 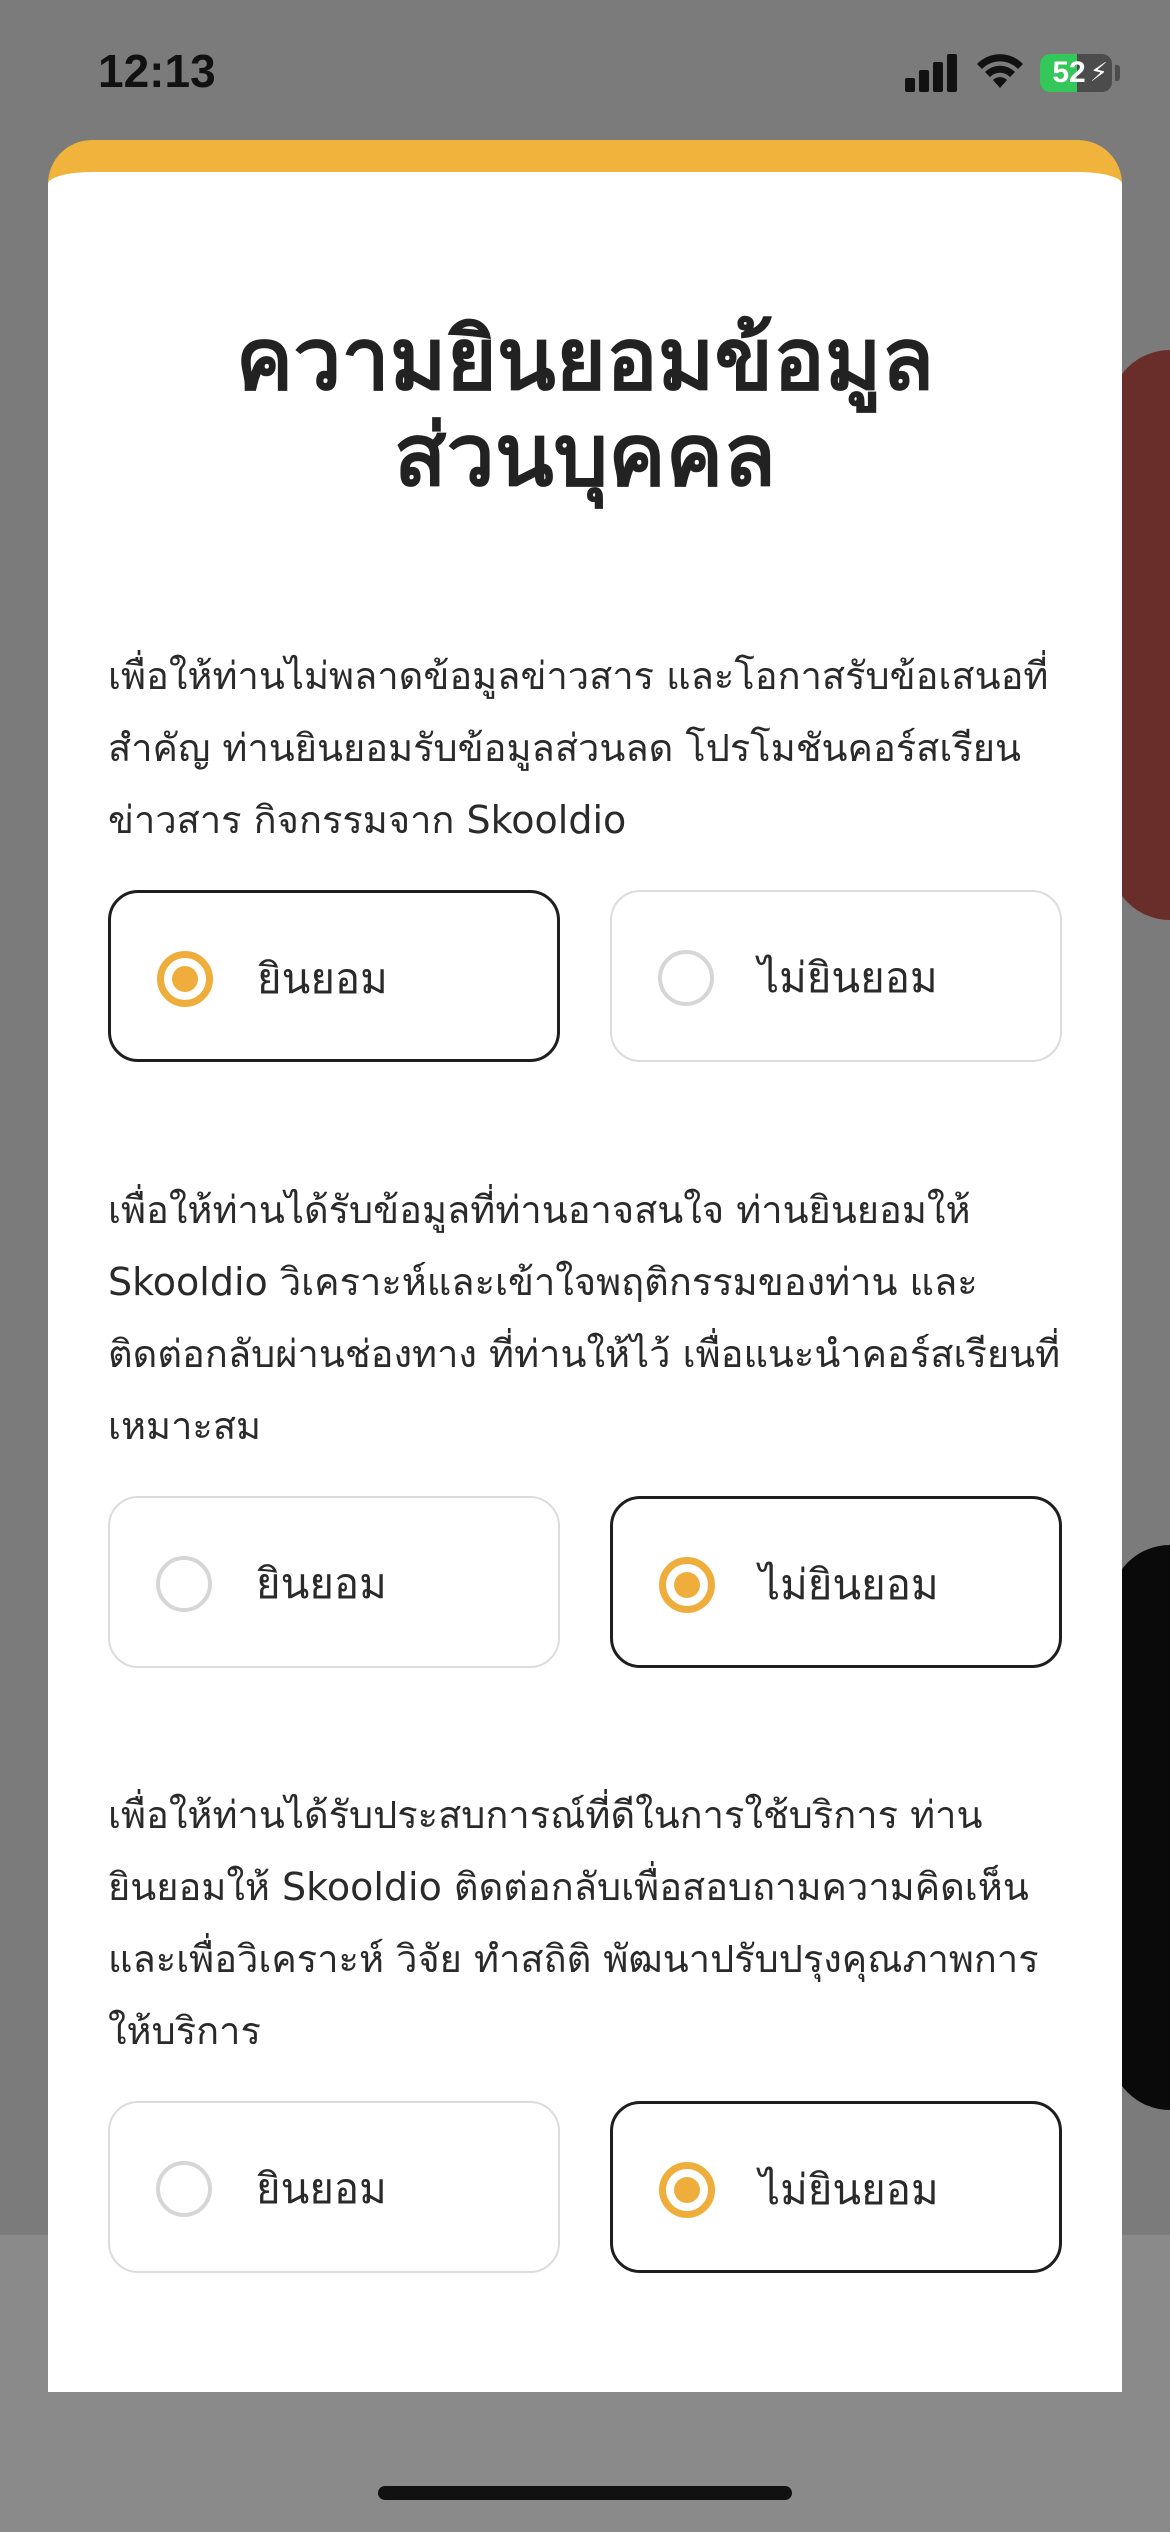 What do you see at coordinates (932, 72) in the screenshot?
I see `cellular-signal-icon` at bounding box center [932, 72].